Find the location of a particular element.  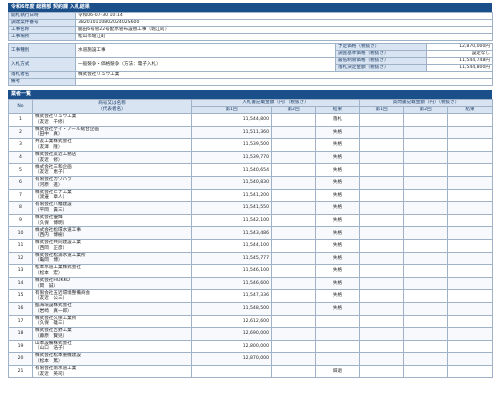

table-row: 19 山本設備株式会社 （山口 浩子） 12,800,000 is located at coordinates (251, 346).